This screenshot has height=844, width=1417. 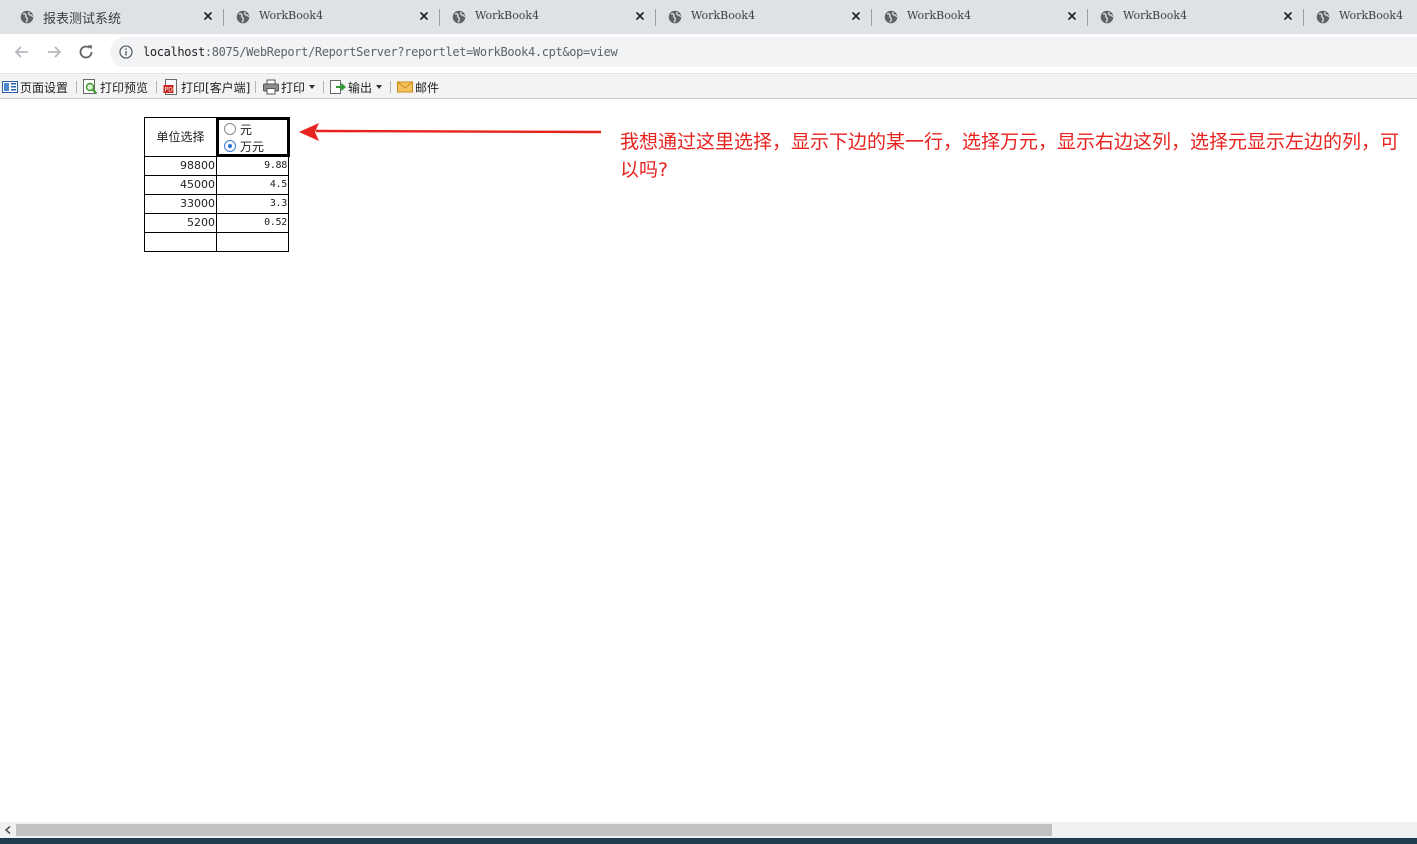 I want to click on print-button: 打印, so click(x=289, y=87).